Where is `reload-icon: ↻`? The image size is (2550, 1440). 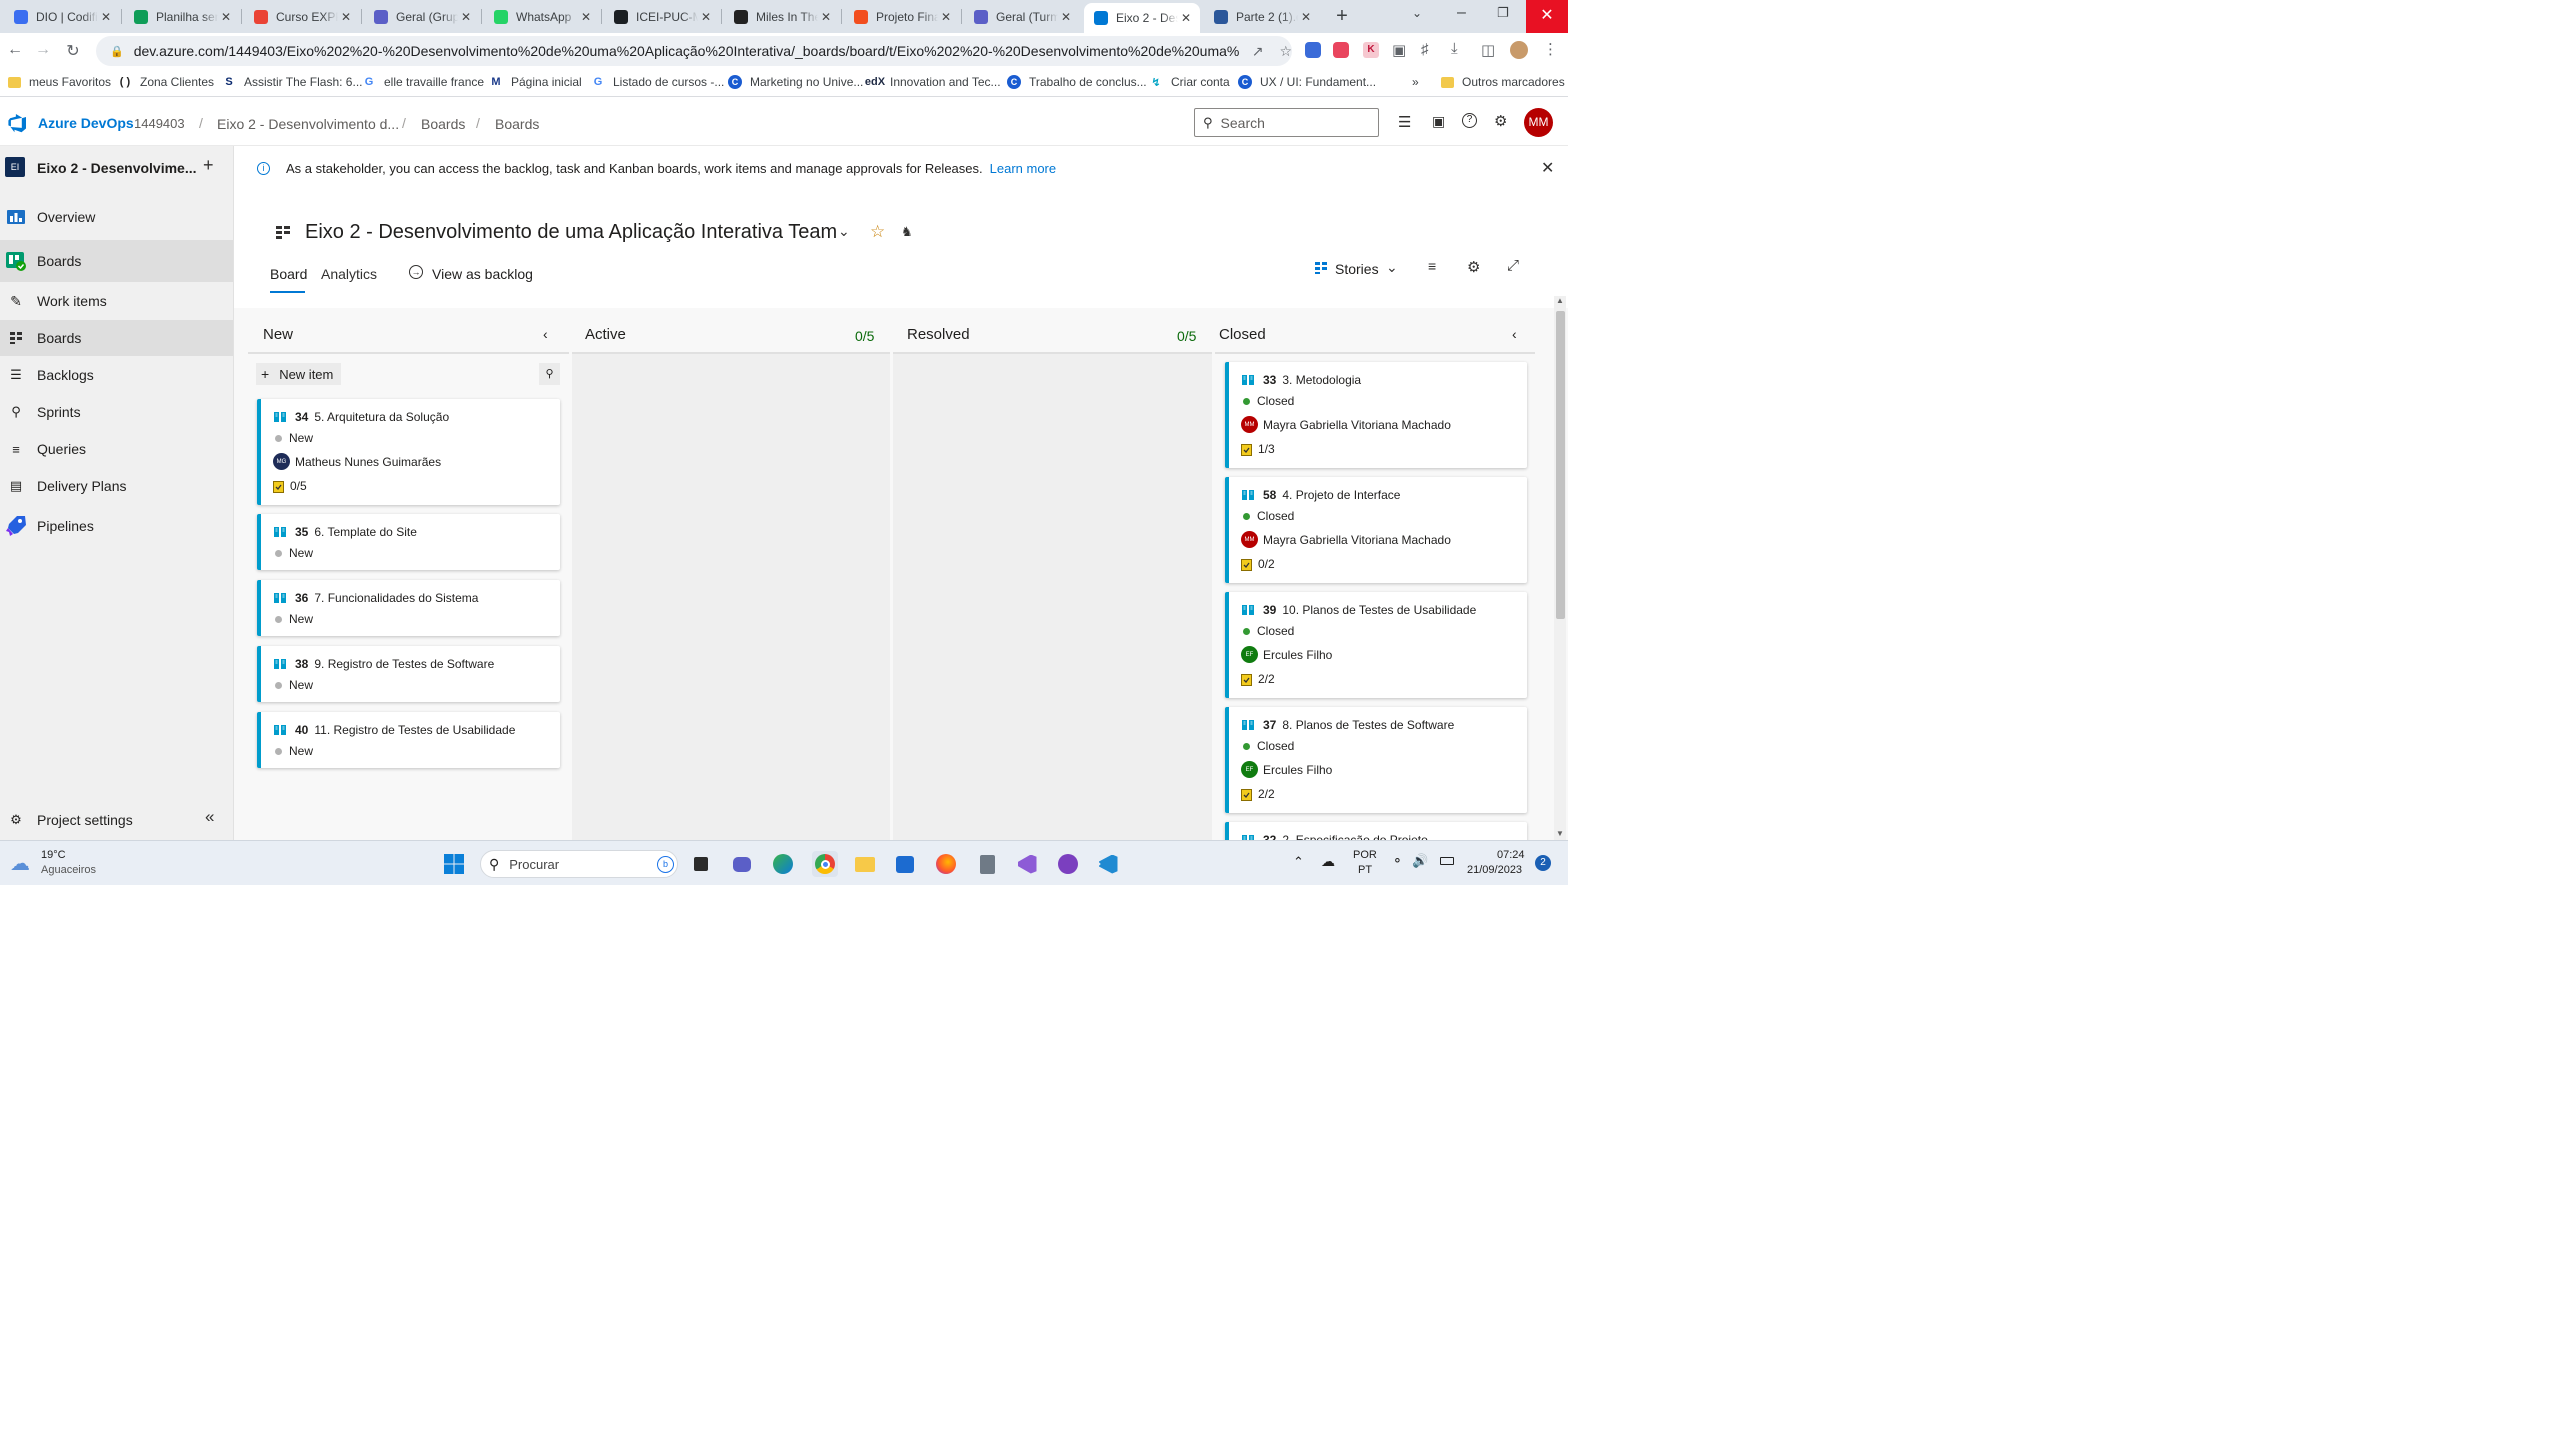
reload-icon: ↻ is located at coordinates (73, 51).